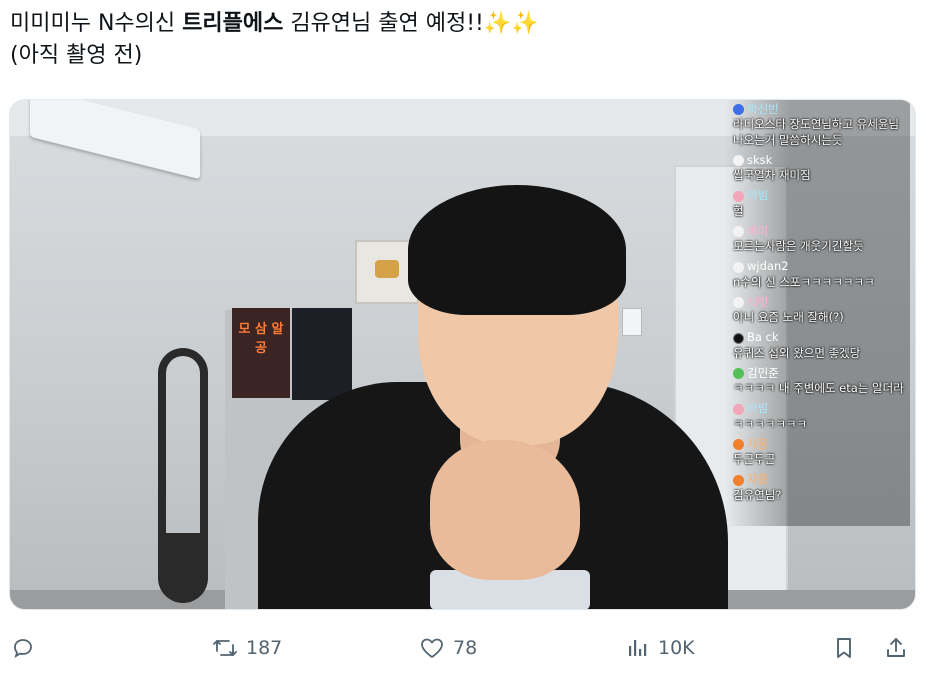  I want to click on views-count: 10K, so click(676, 648).